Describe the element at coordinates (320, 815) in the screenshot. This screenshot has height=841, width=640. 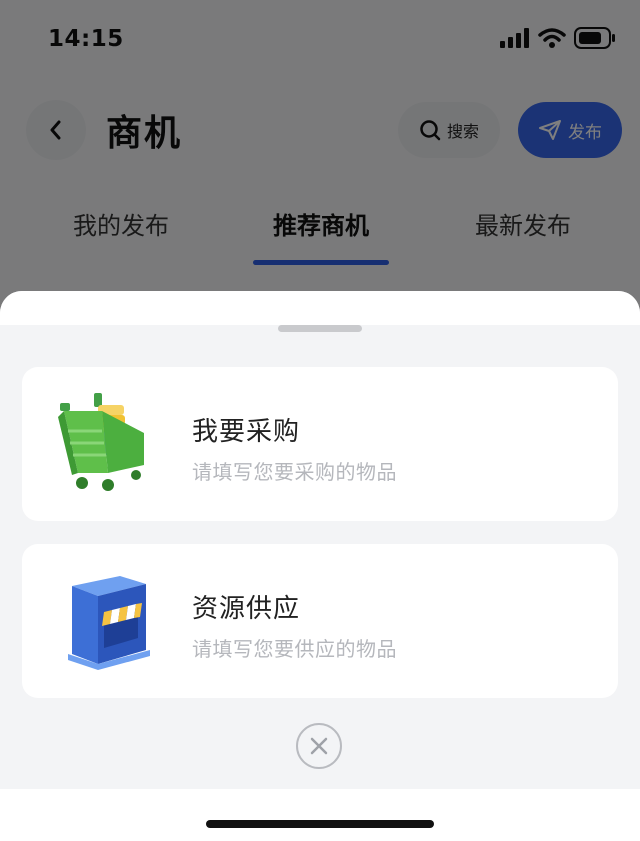
I see `sheet-bottom-area` at that location.